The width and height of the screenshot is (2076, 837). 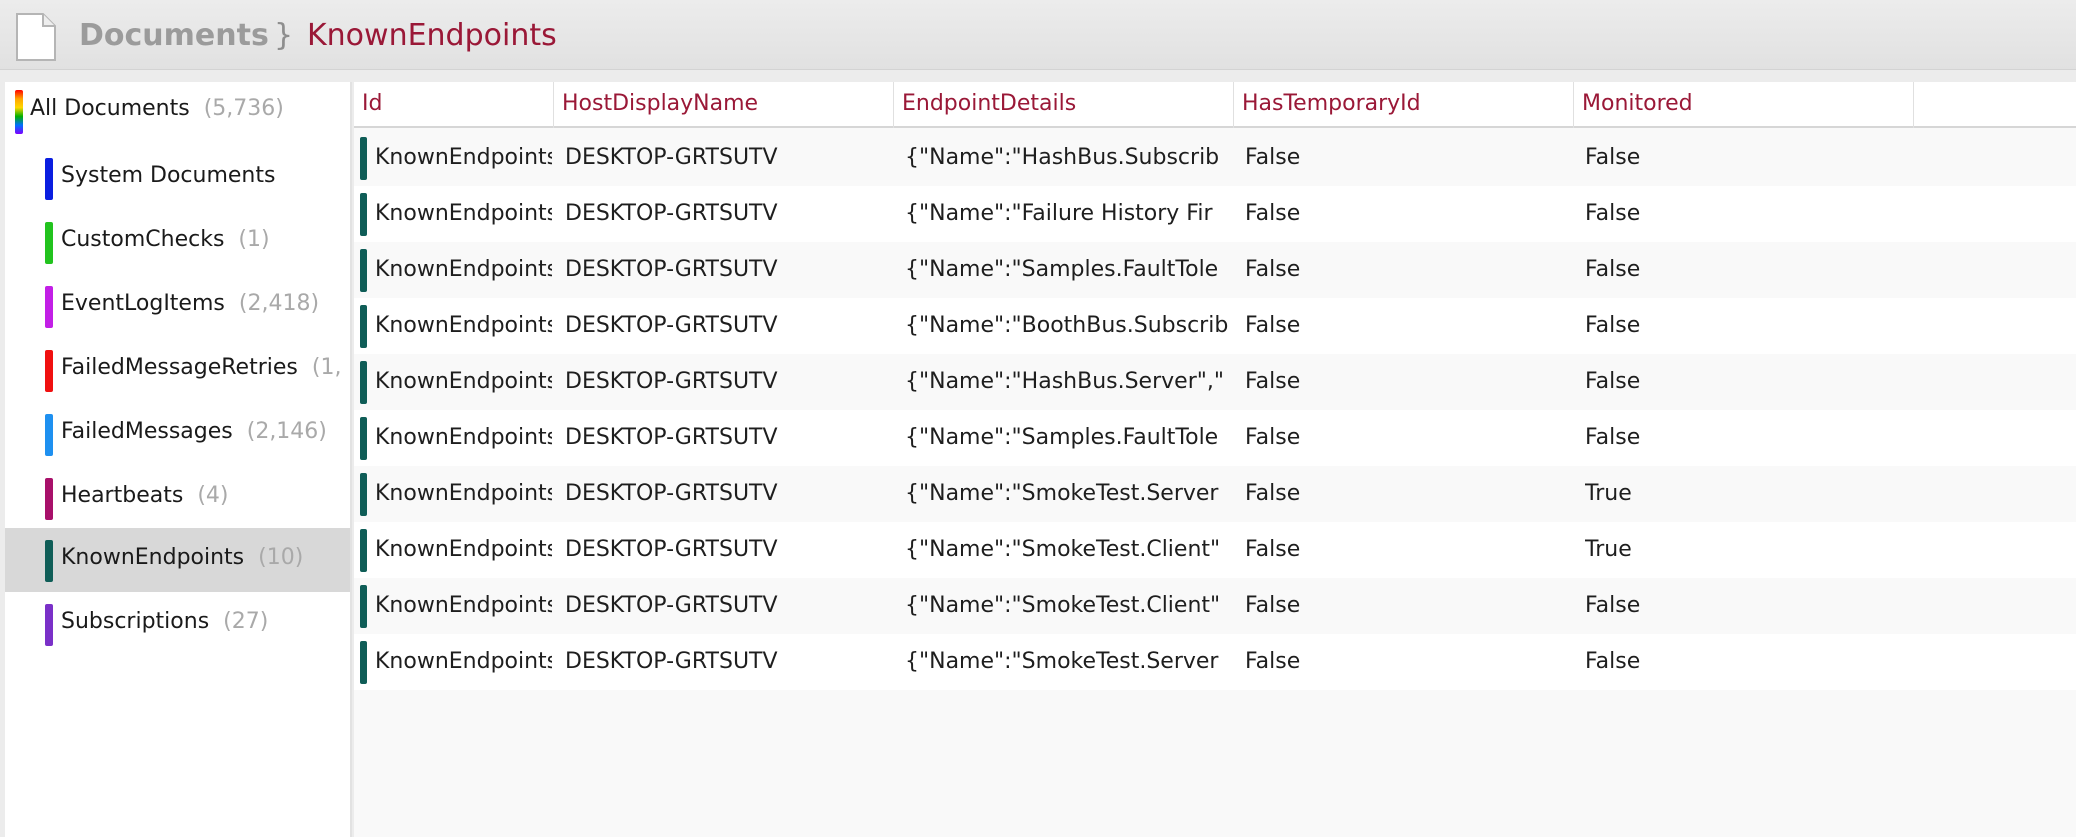 I want to click on sidebar-item-label: CustomChecks (1), so click(x=165, y=239).